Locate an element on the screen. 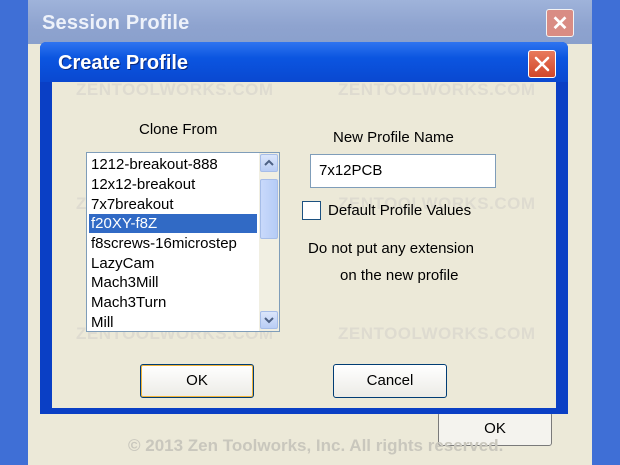 Image resolution: width=620 pixels, height=465 pixels. list-item: 1212-breakout-888 is located at coordinates (174, 164).